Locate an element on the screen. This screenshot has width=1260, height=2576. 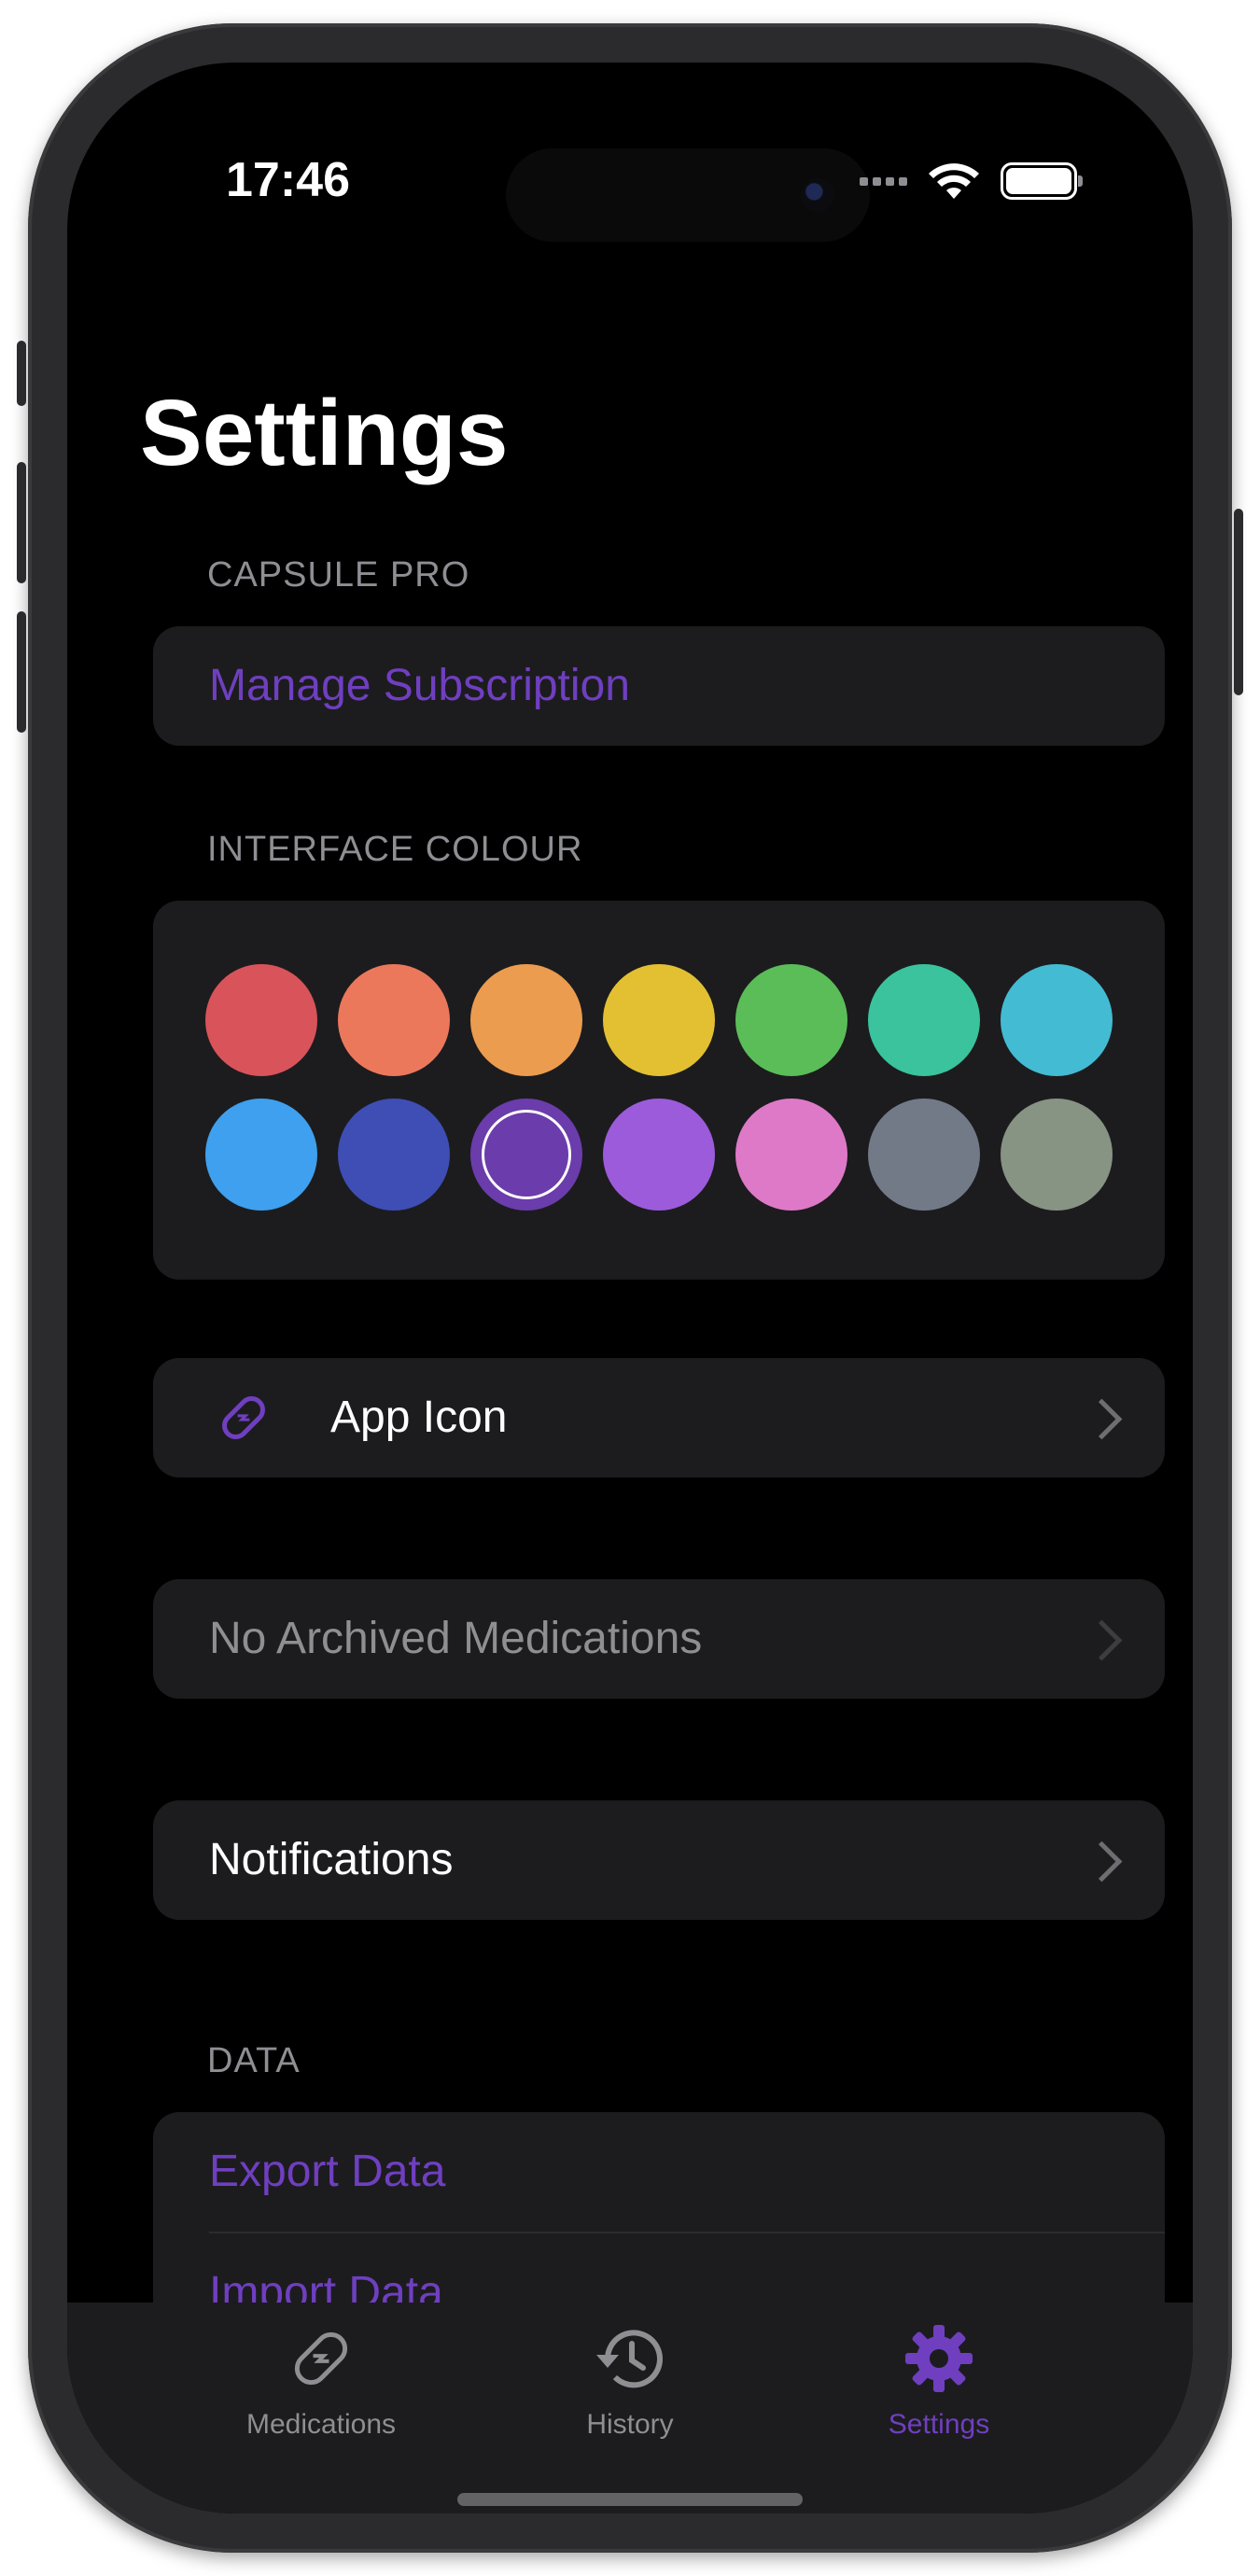
tab-history: History is located at coordinates (630, 2382).